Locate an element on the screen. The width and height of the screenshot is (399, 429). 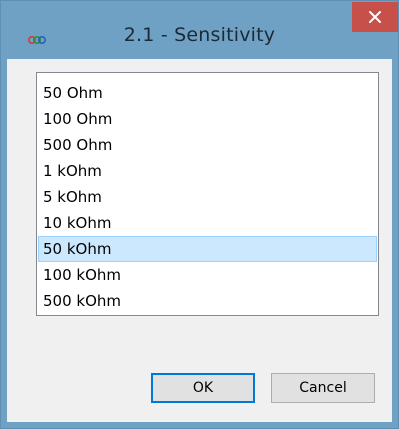
close-icon is located at coordinates (375, 17).